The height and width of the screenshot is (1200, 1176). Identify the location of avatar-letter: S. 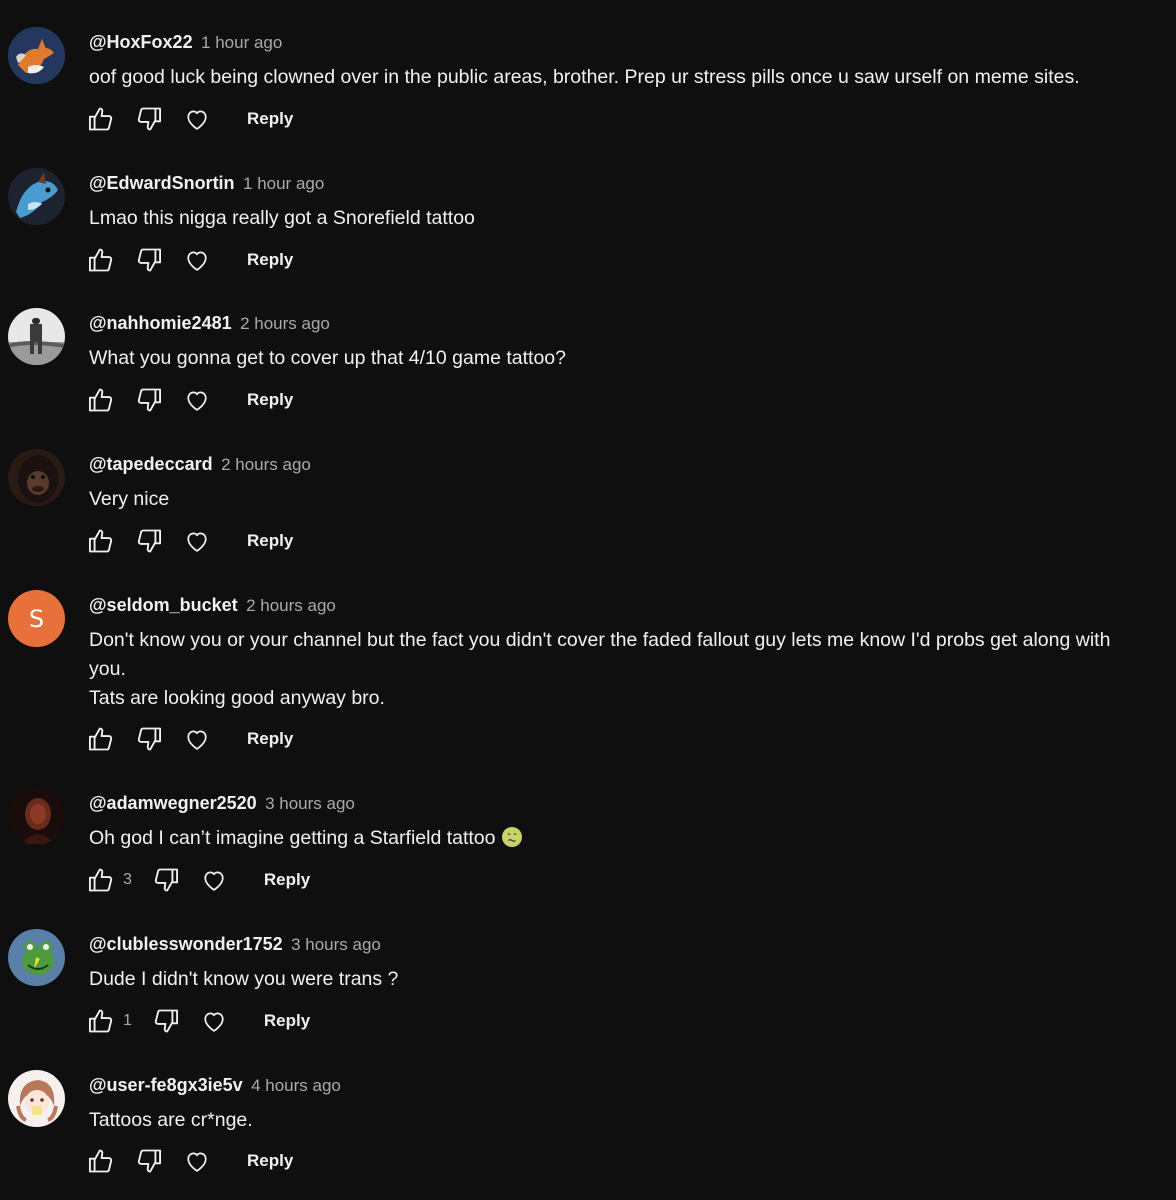
(36, 618).